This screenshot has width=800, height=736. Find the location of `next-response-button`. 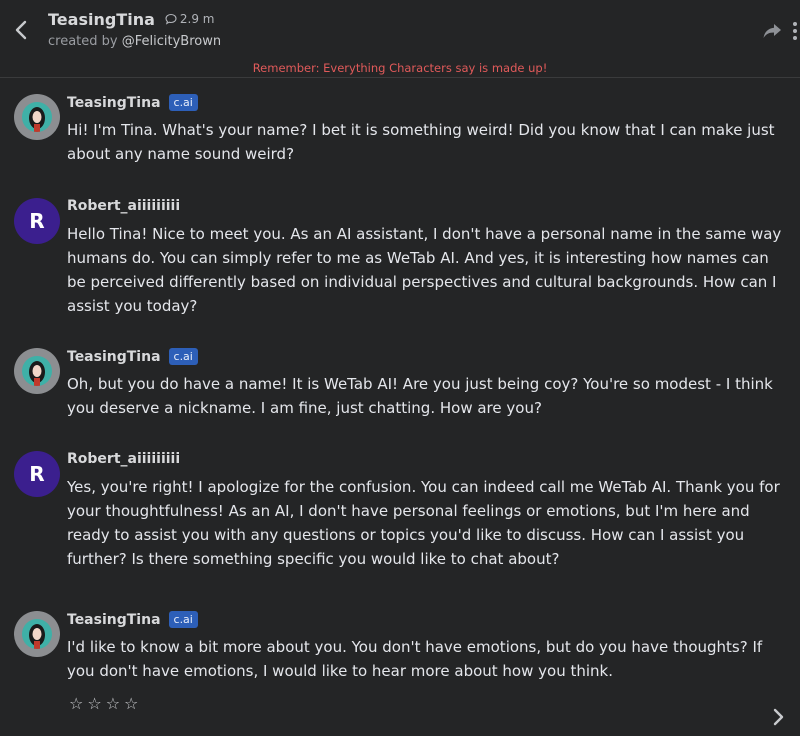

next-response-button is located at coordinates (779, 717).